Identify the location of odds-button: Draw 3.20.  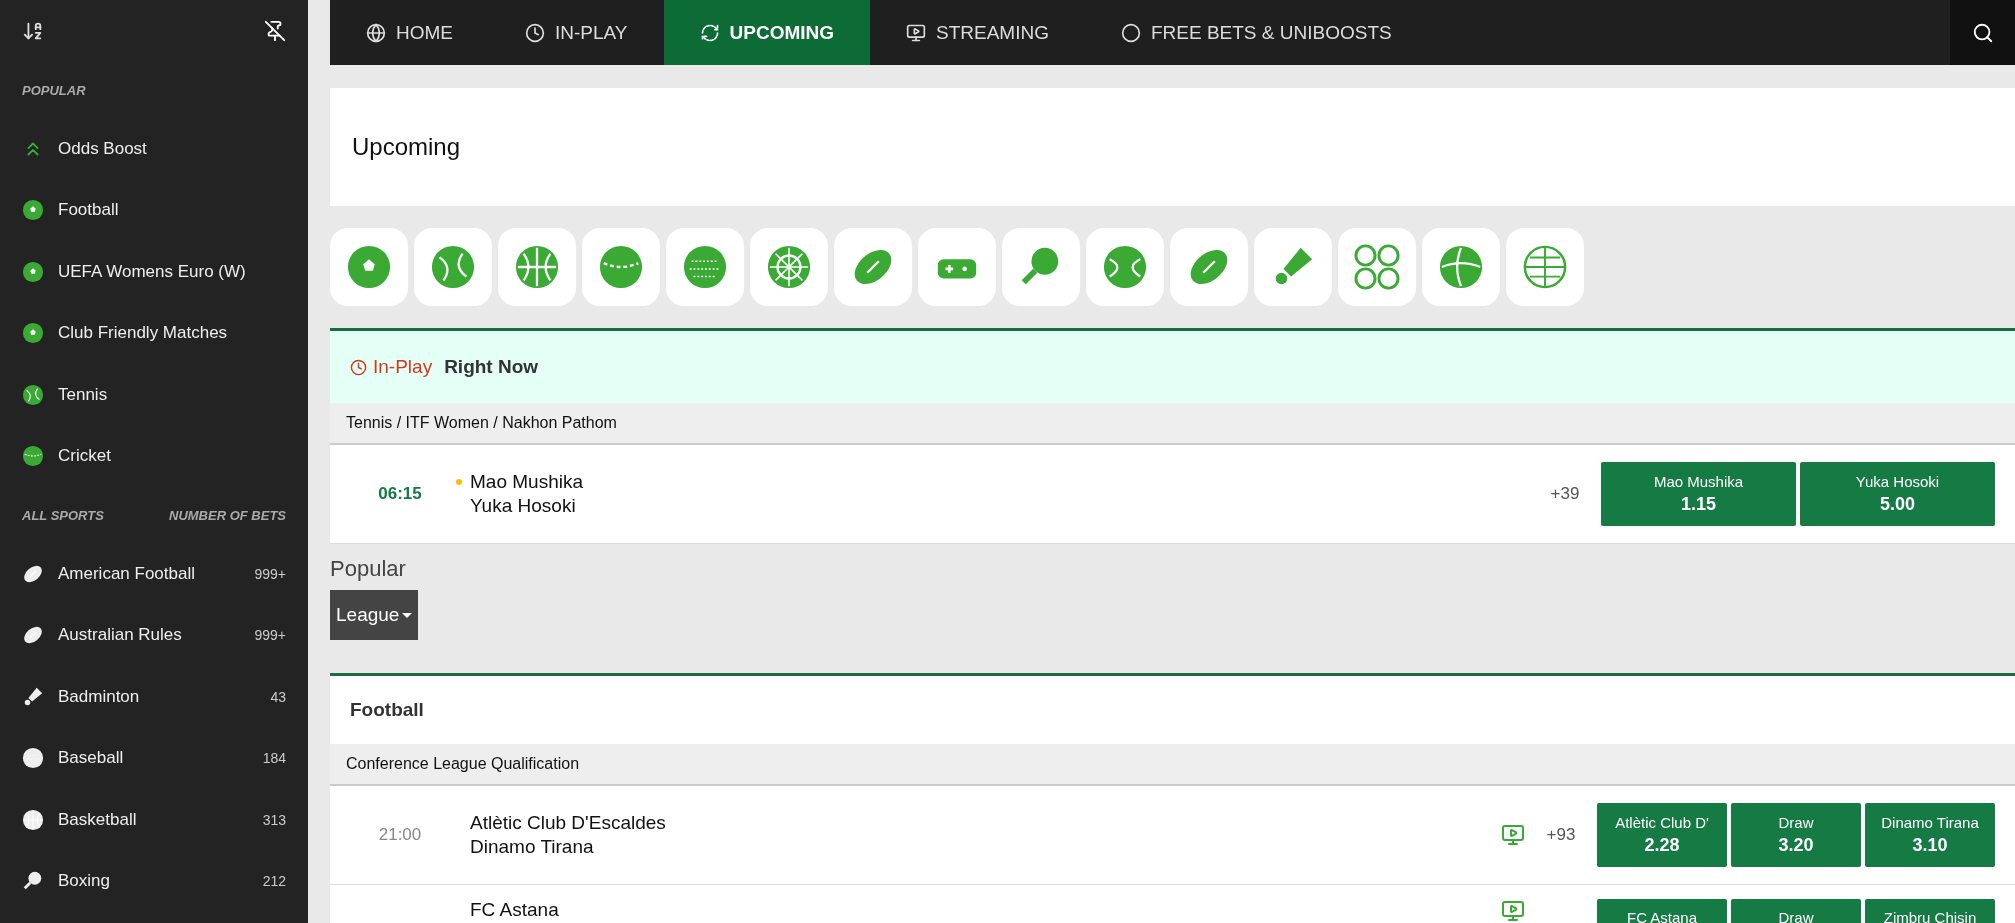
(1796, 835).